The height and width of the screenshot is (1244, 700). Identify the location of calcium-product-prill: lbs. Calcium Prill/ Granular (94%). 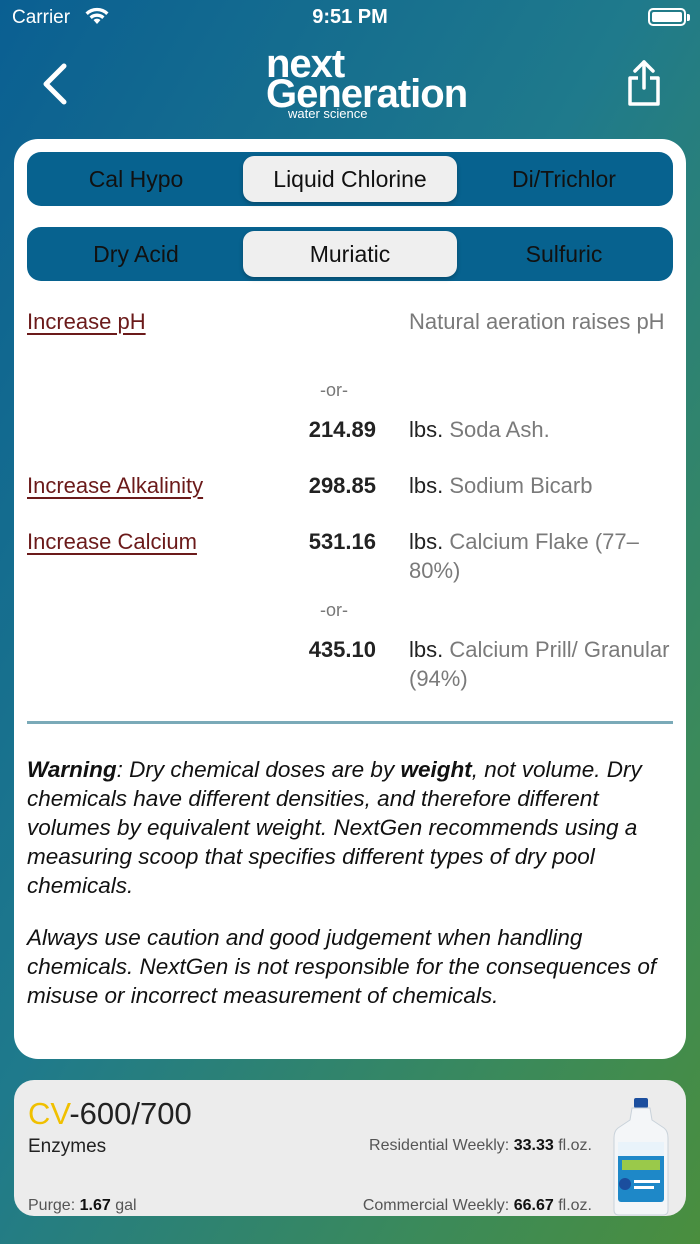
(543, 664).